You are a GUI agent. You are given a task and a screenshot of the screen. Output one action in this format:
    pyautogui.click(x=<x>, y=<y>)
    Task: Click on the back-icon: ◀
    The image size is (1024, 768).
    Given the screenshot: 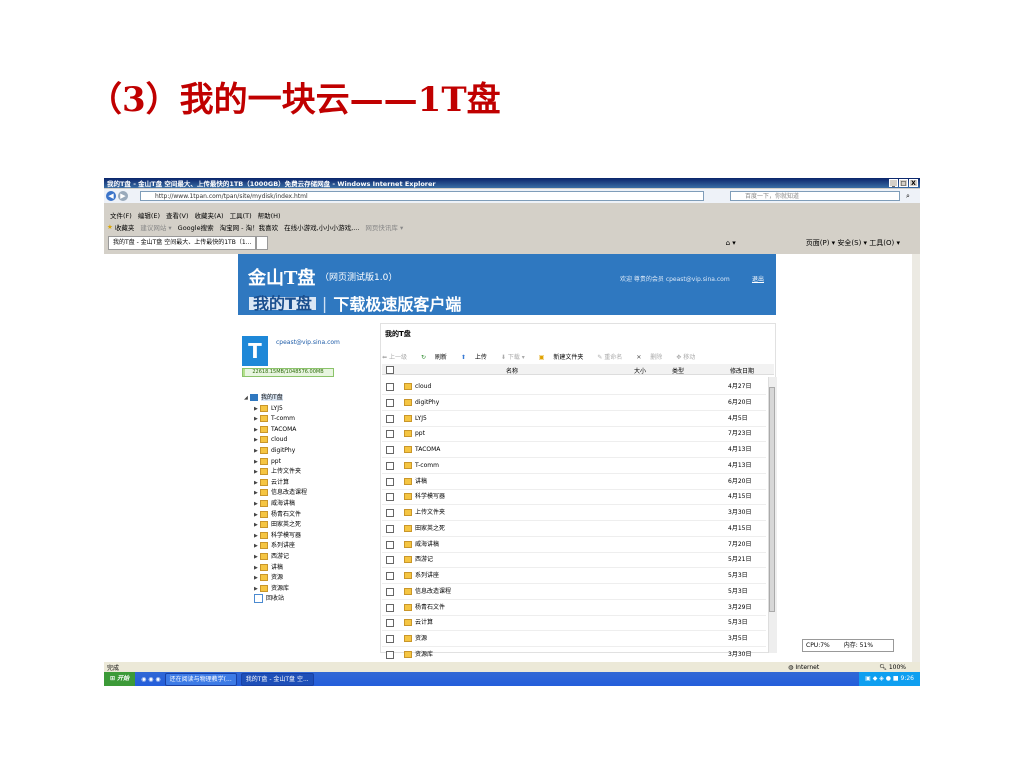 What is the action you would take?
    pyautogui.click(x=111, y=196)
    